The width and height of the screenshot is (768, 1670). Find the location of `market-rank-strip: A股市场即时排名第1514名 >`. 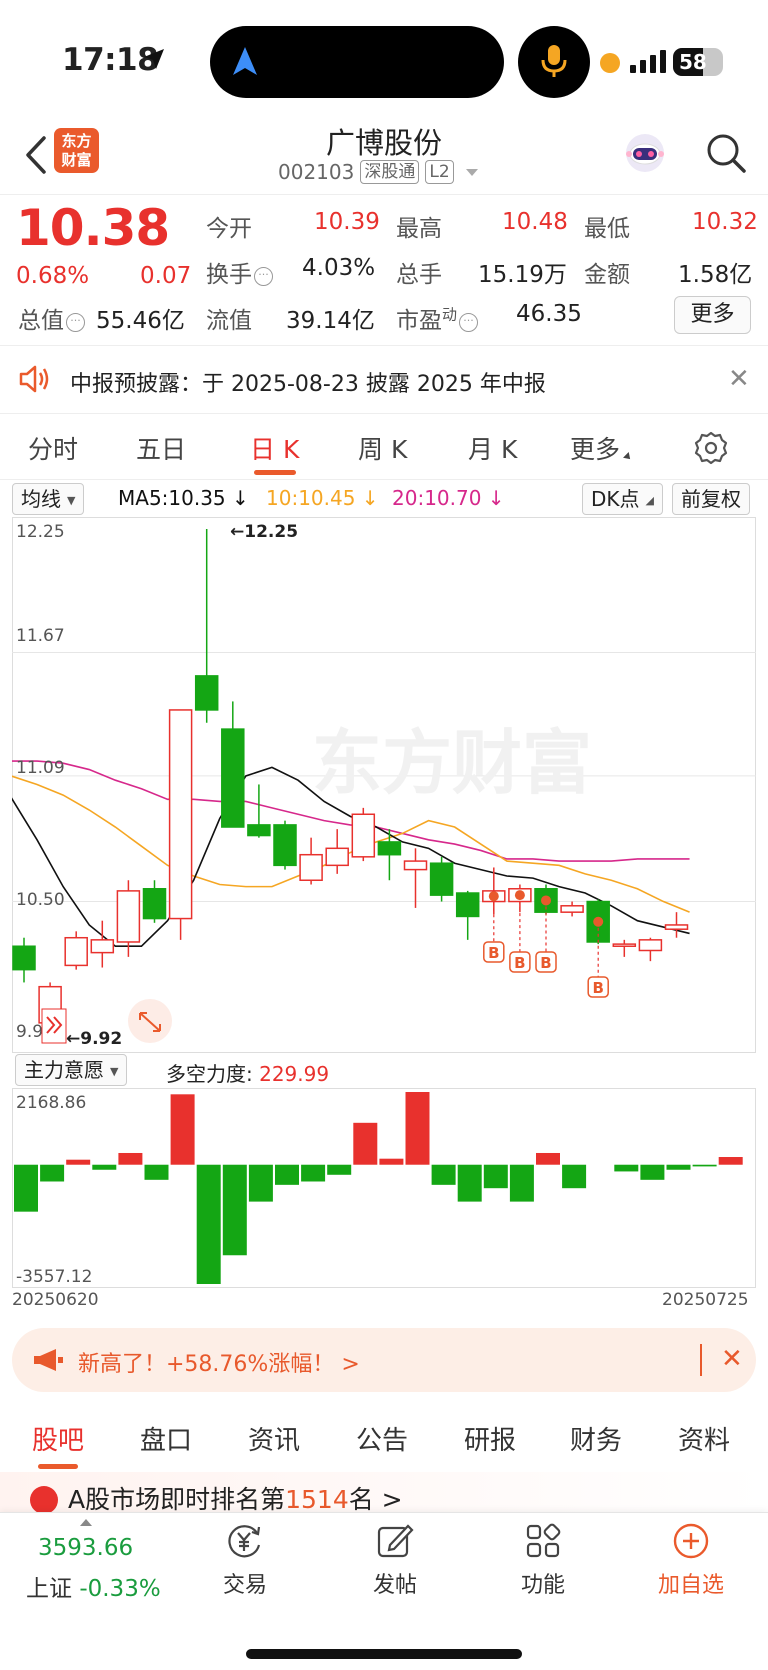

market-rank-strip: A股市场即时排名第1514名 > is located at coordinates (384, 1492).